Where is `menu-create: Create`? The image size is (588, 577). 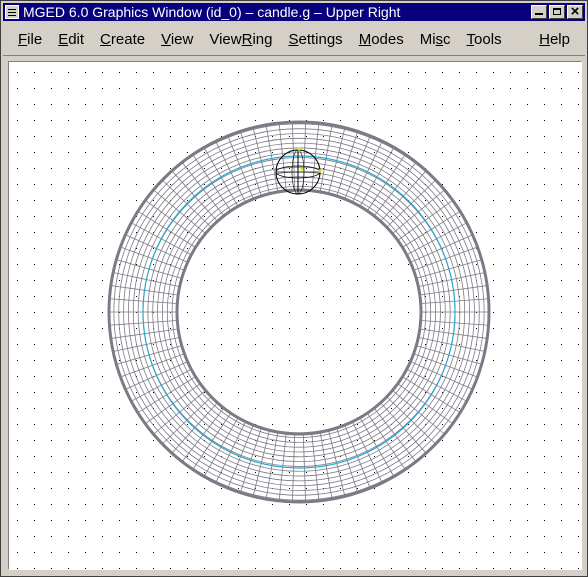
menu-create: Create is located at coordinates (122, 39).